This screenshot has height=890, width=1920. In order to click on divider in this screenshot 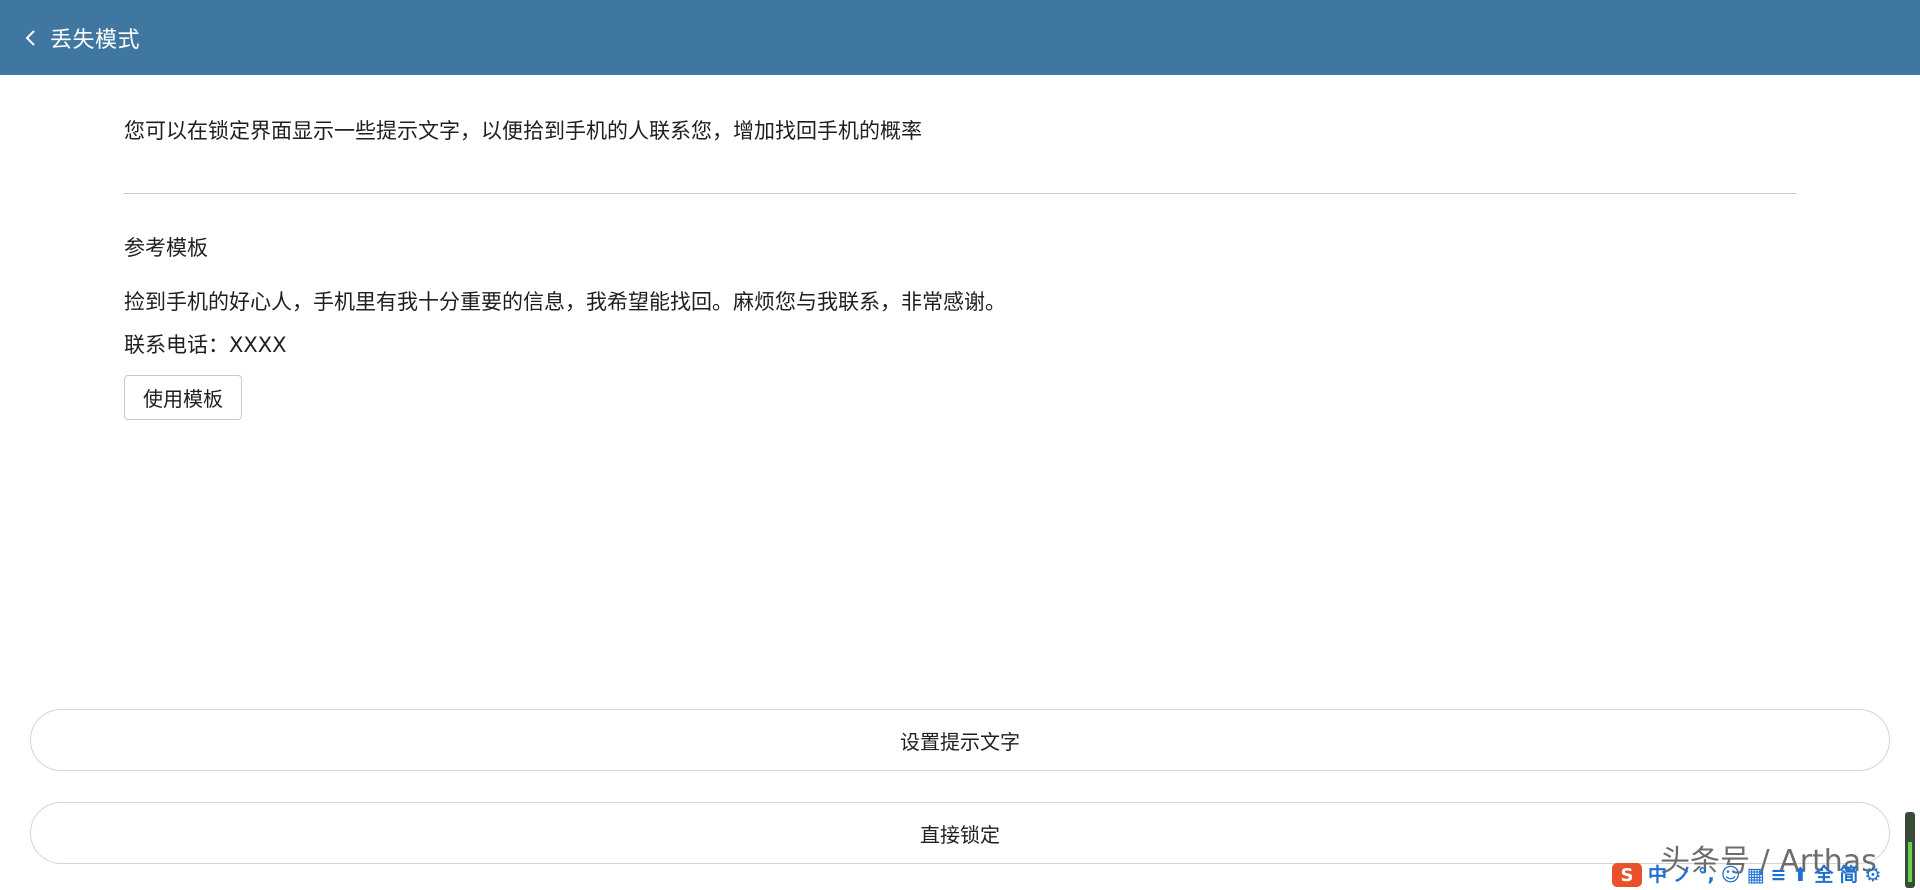, I will do `click(960, 193)`.